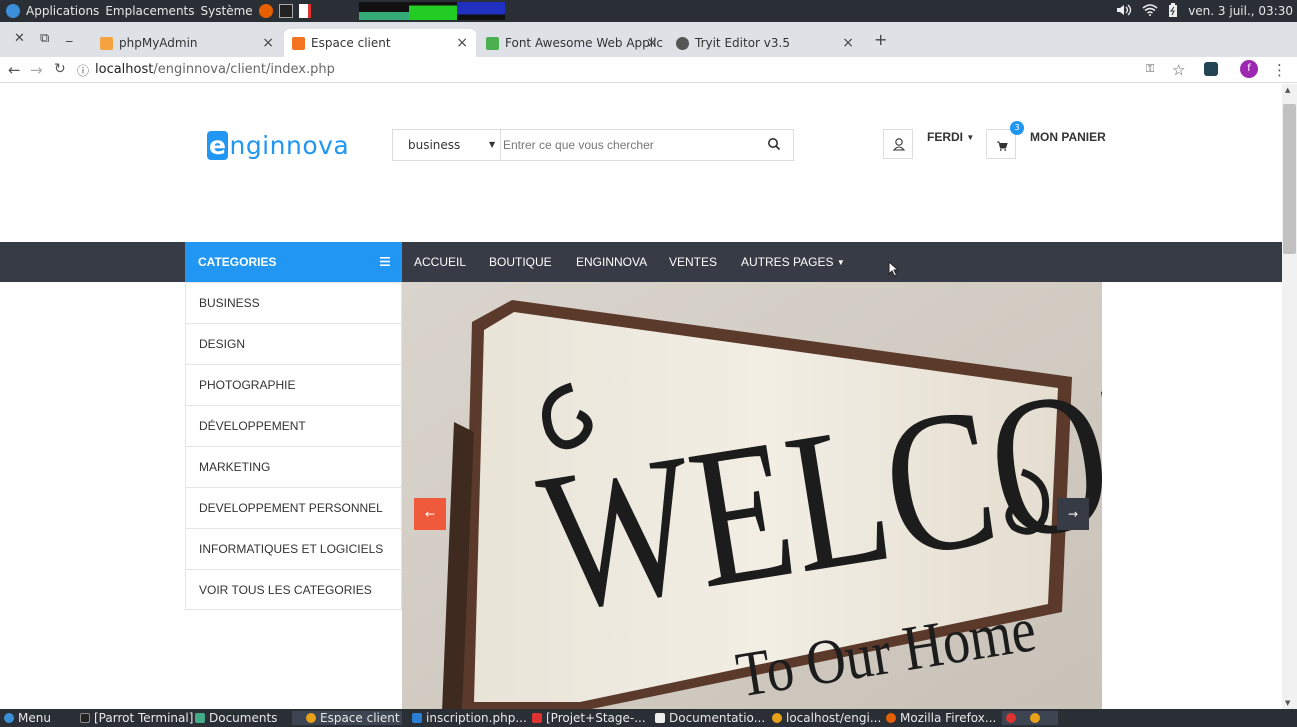  I want to click on cart-button, so click(1001, 144).